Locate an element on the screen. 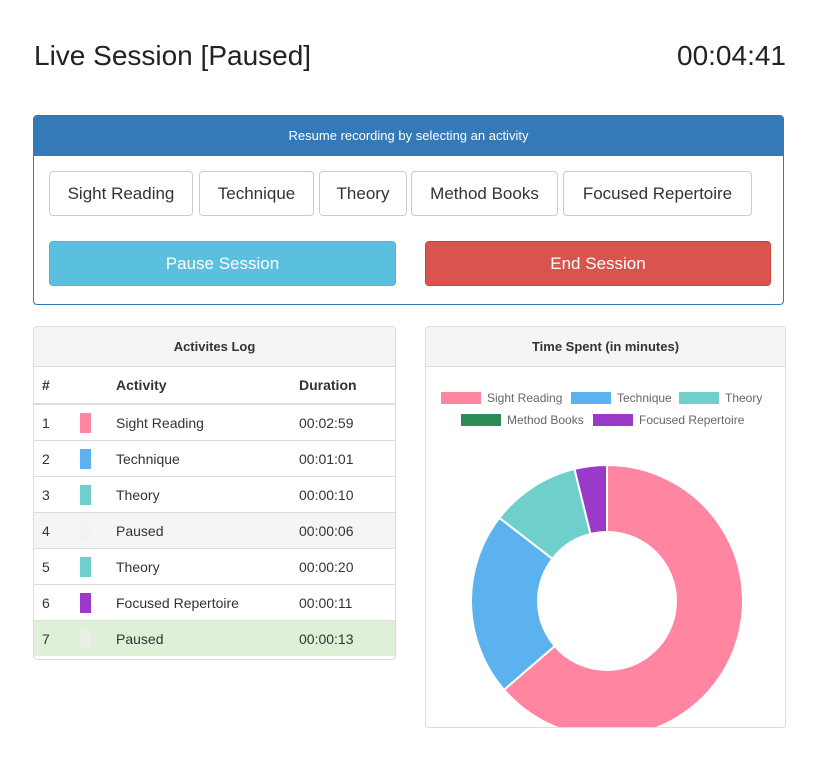 The width and height of the screenshot is (819, 772). column-header-swatch is located at coordinates (92, 386).